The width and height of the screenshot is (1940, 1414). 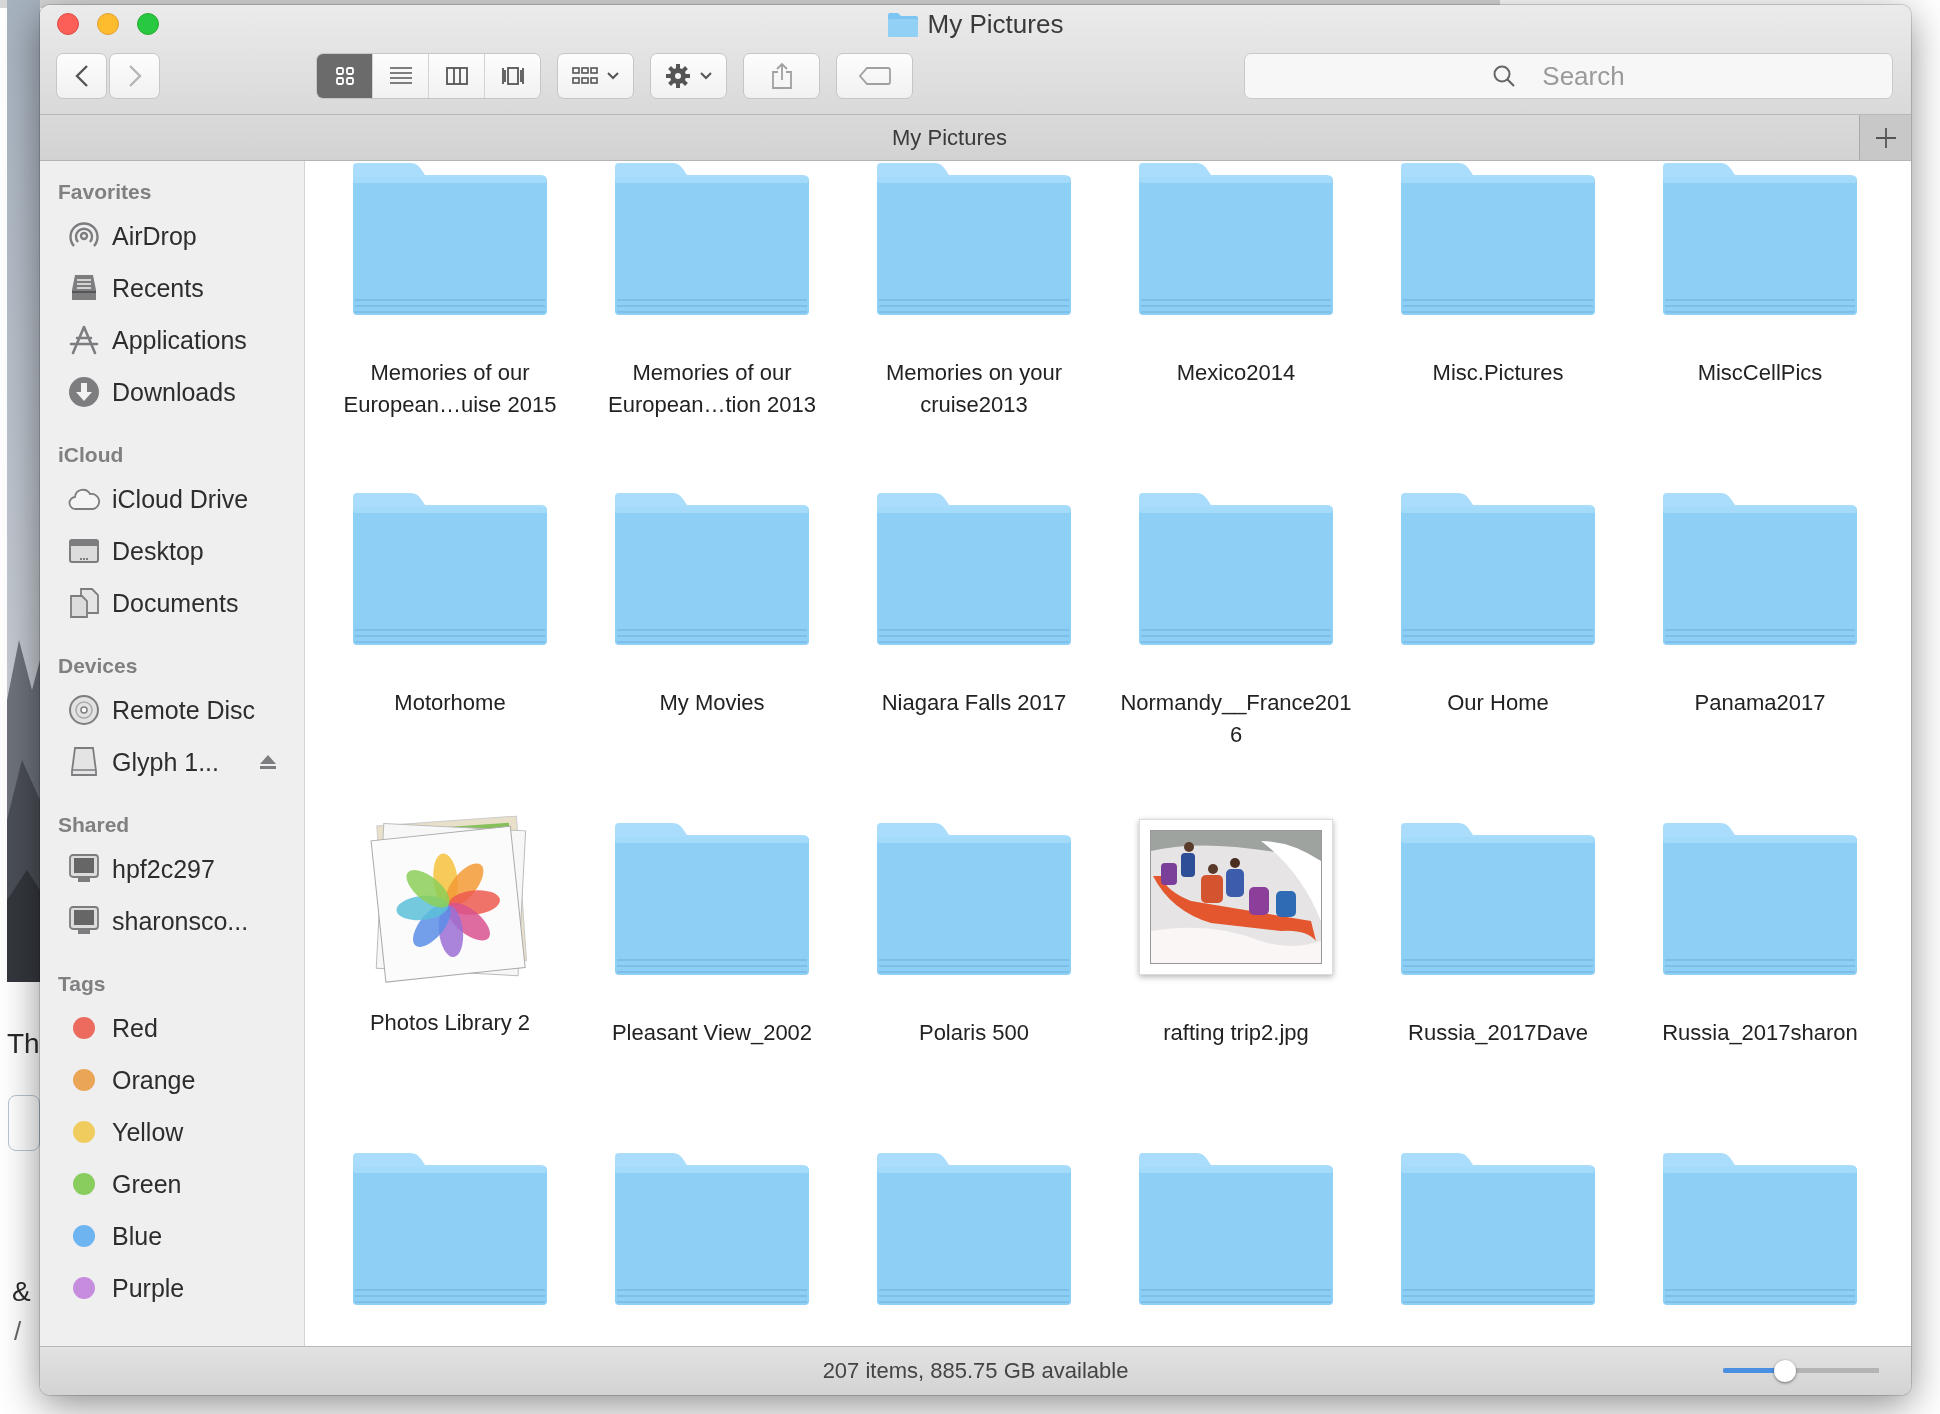 I want to click on item-name: Mexico2014, so click(x=1236, y=373).